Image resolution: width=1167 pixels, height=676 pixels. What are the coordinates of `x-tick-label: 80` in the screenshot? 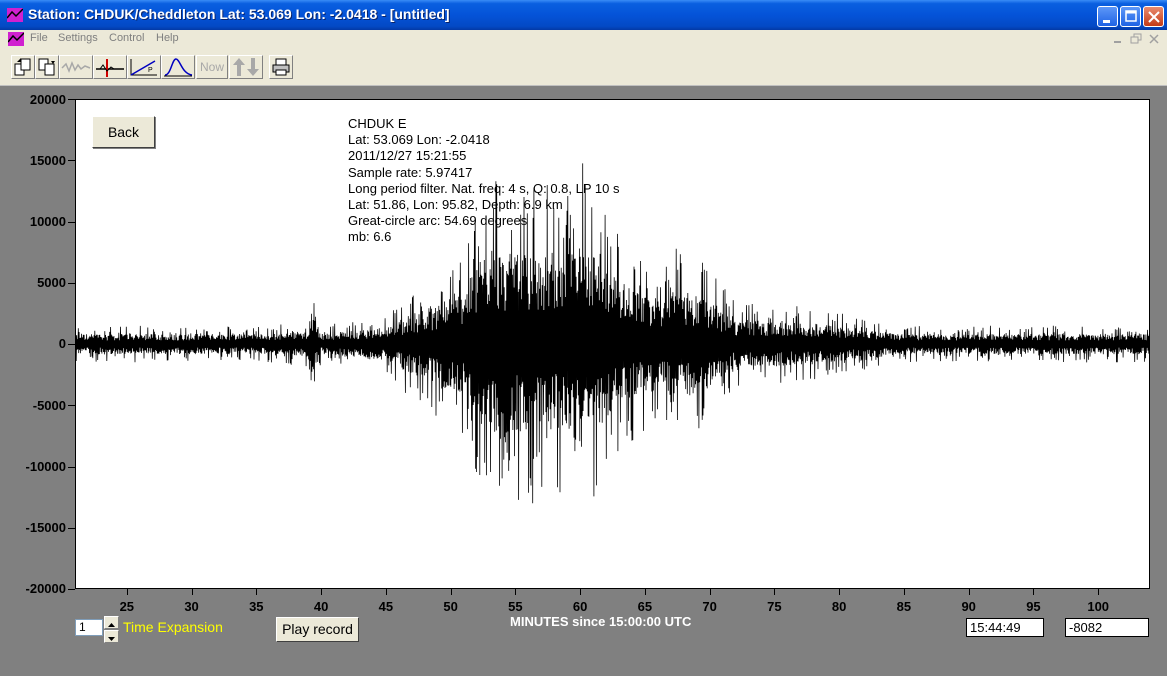 It's located at (839, 606).